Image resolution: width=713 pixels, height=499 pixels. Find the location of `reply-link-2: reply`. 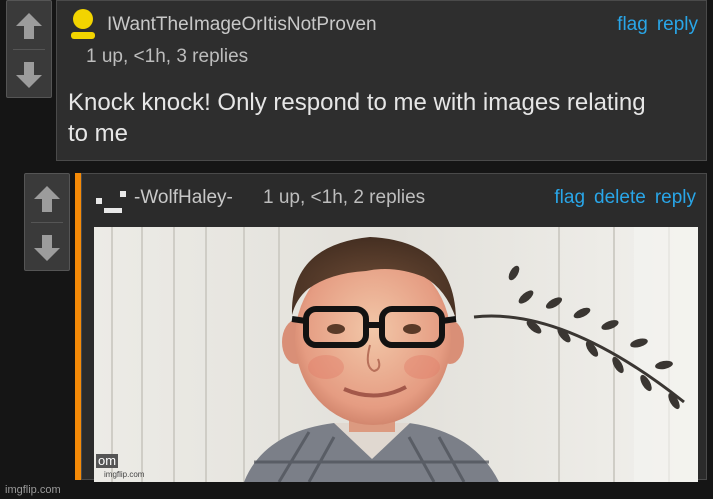

reply-link-2: reply is located at coordinates (675, 198).